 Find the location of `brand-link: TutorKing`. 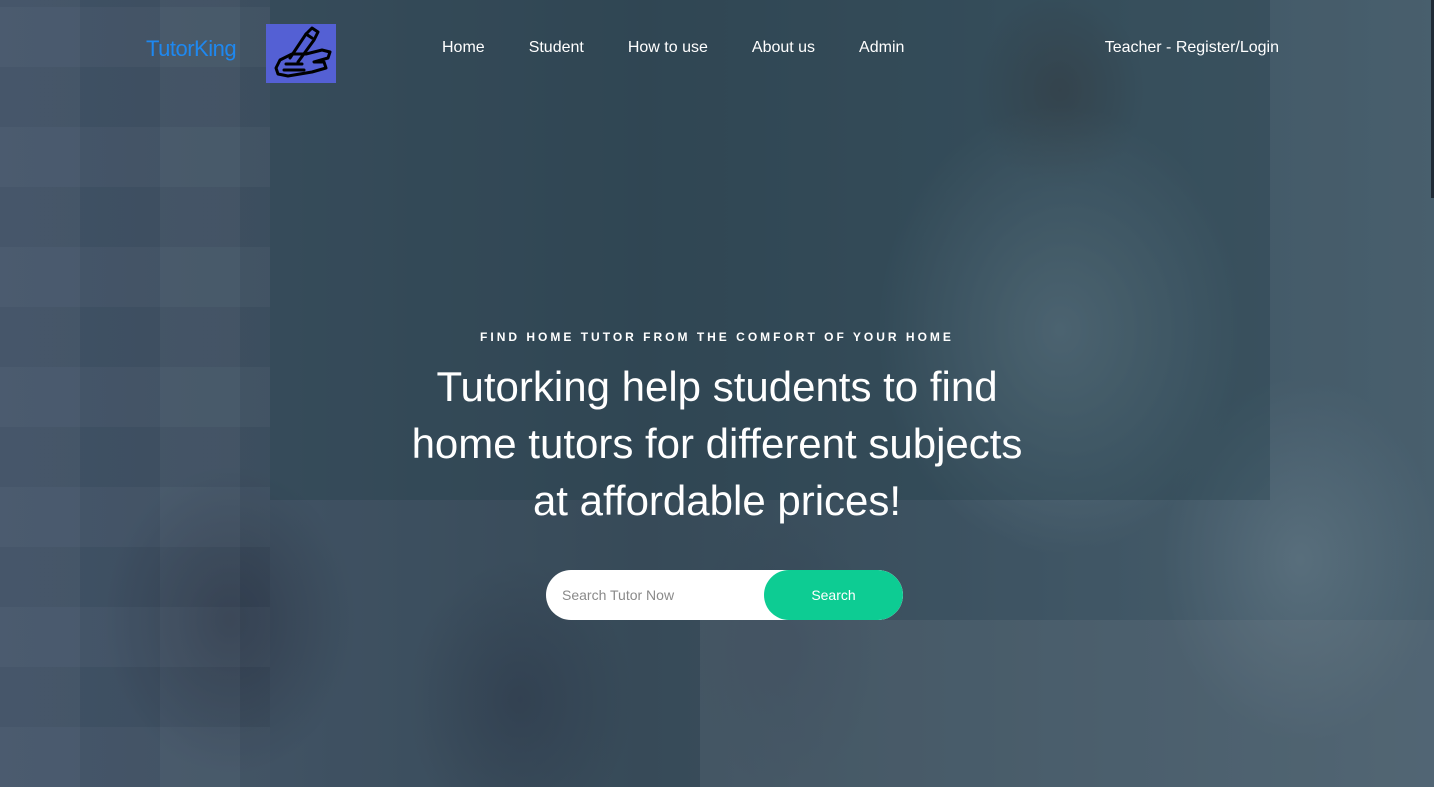

brand-link: TutorKing is located at coordinates (191, 49).